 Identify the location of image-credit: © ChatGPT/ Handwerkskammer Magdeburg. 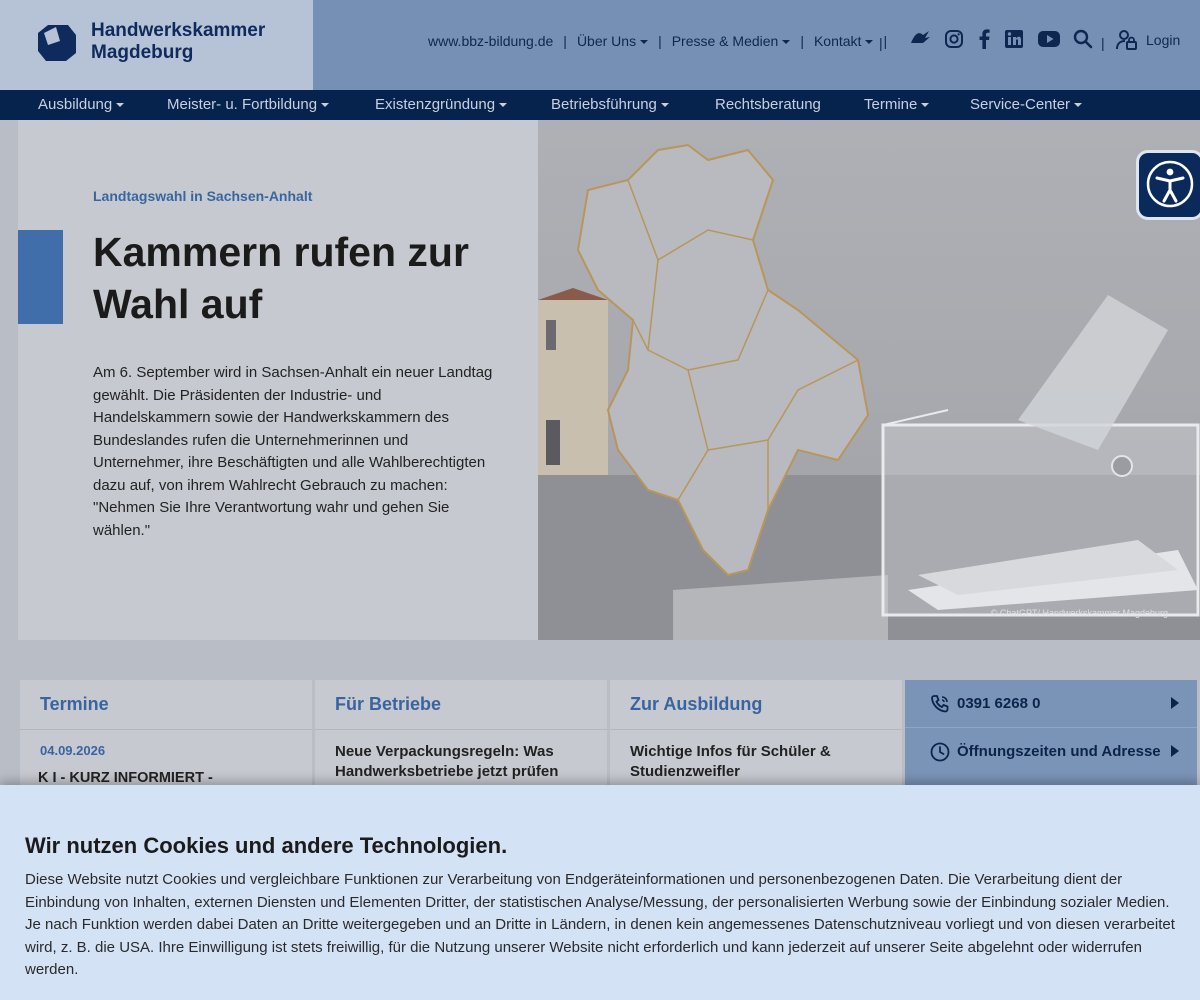
(1079, 613).